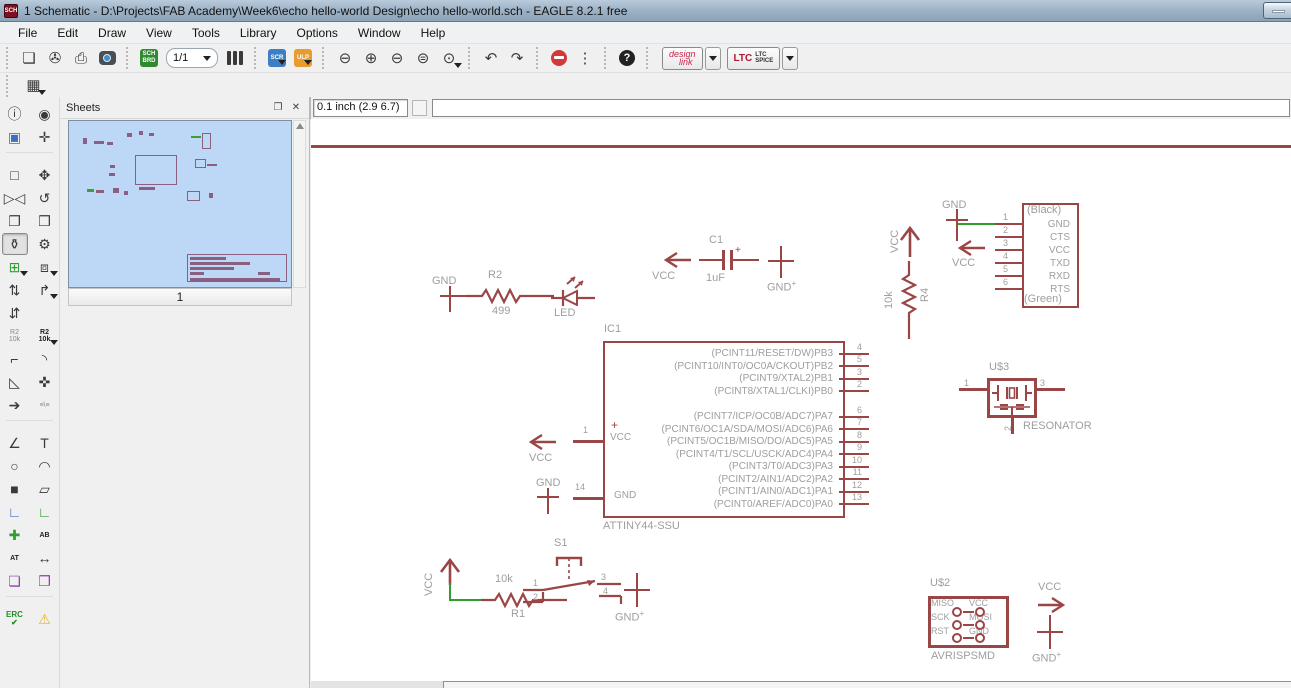 Image resolution: width=1291 pixels, height=688 pixels. I want to click on sheet-1-label: 1, so click(180, 297).